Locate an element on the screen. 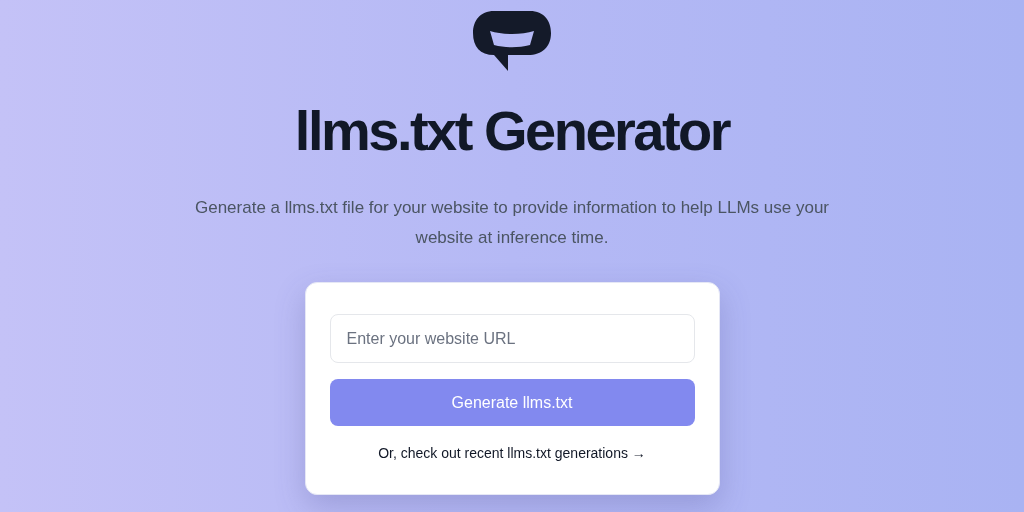  logo-icon is located at coordinates (512, 41).